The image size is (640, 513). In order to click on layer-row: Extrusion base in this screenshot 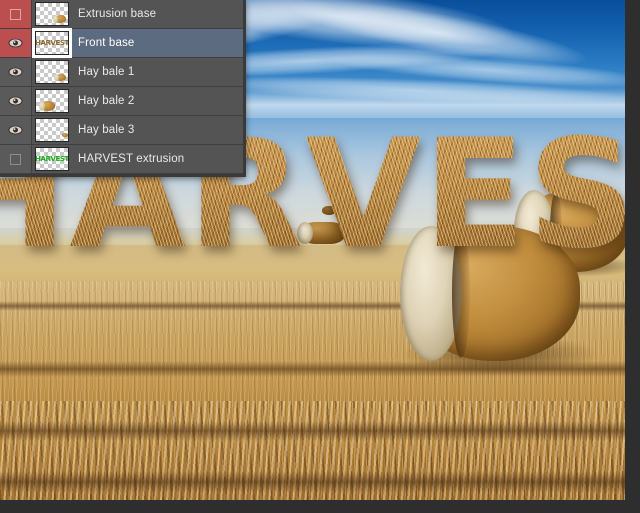, I will do `click(121, 14)`.